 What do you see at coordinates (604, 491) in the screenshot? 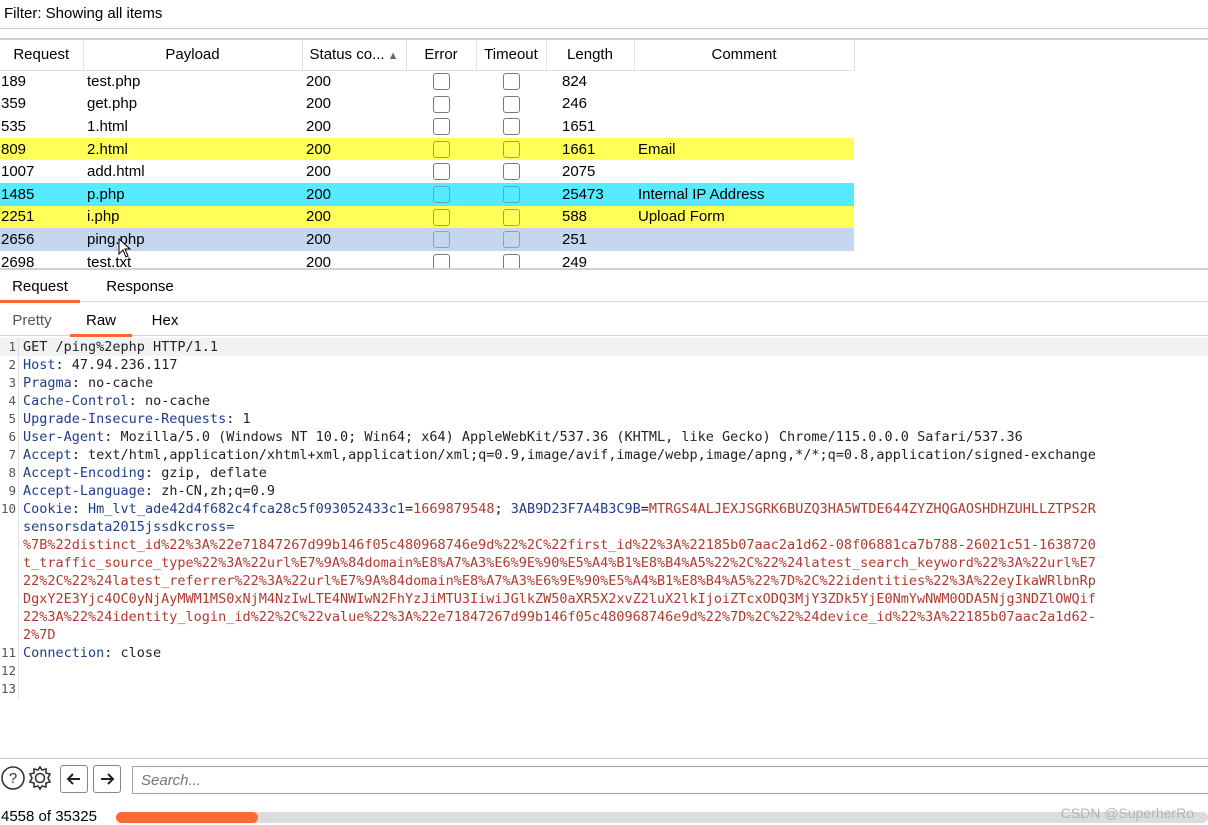
I see `editor-line: 9 Accept-Language: zh-CN,zh;q=0.9` at bounding box center [604, 491].